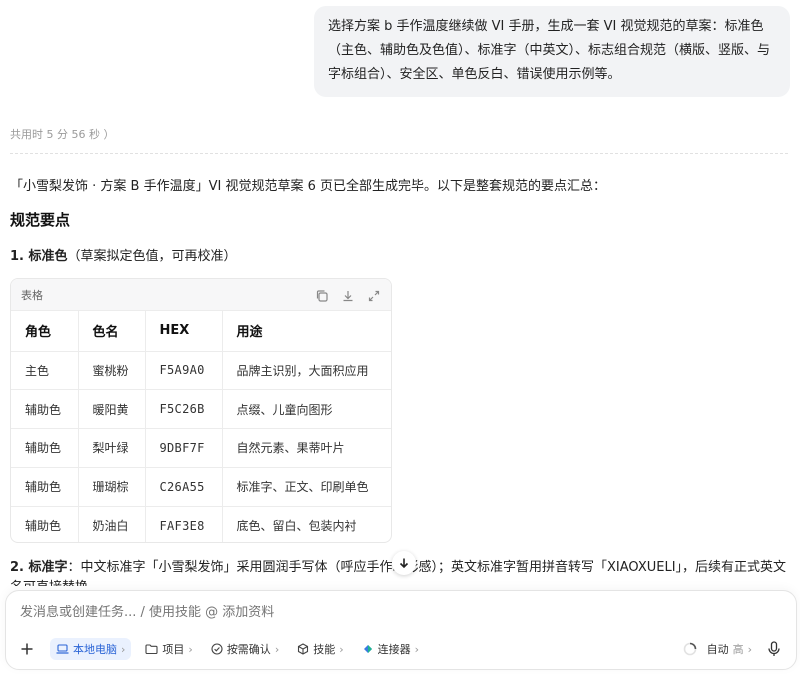 The width and height of the screenshot is (800, 674). I want to click on arrow-down-icon, so click(404, 563).